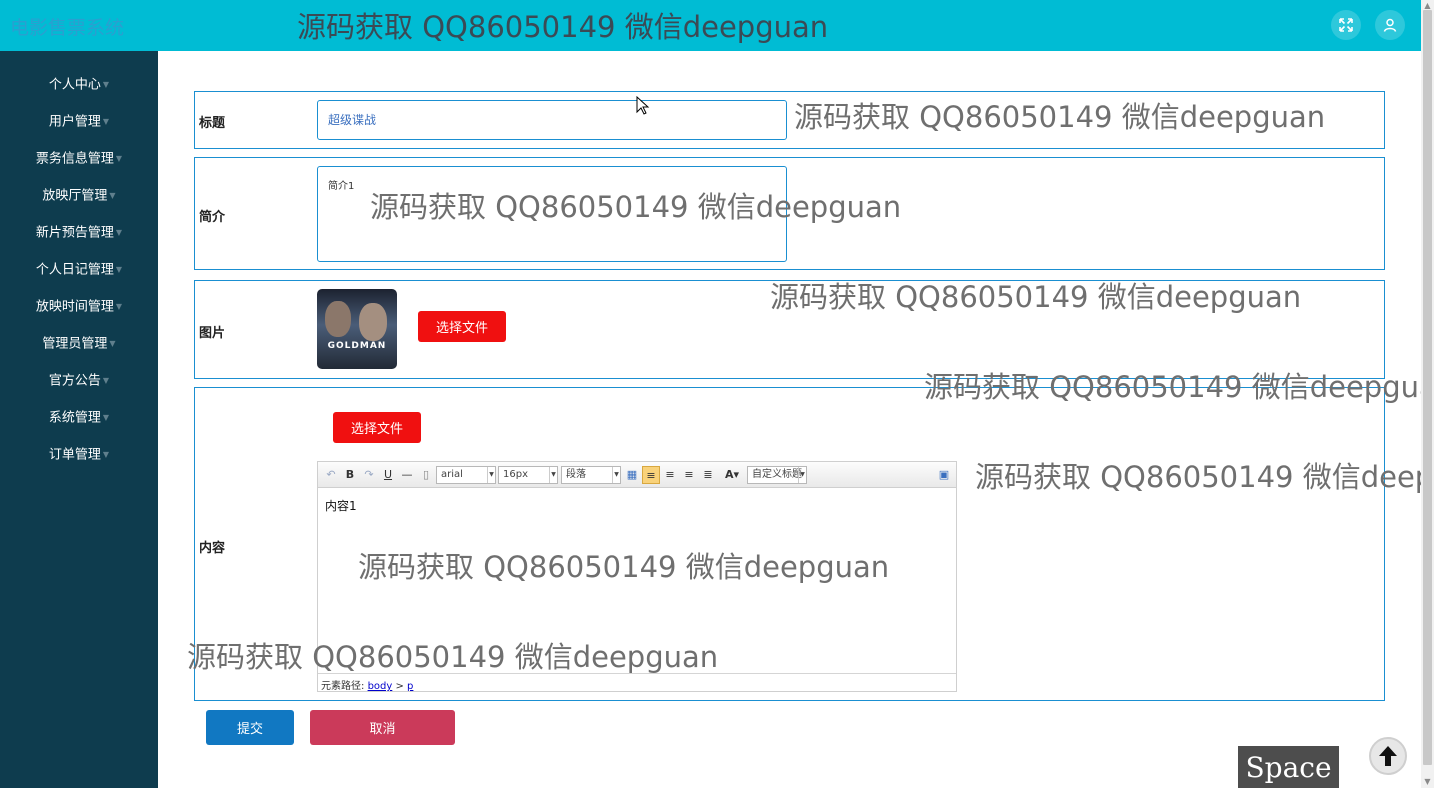  What do you see at coordinates (74, 307) in the screenshot?
I see `sidebar-item-label: 放映时间管理` at bounding box center [74, 307].